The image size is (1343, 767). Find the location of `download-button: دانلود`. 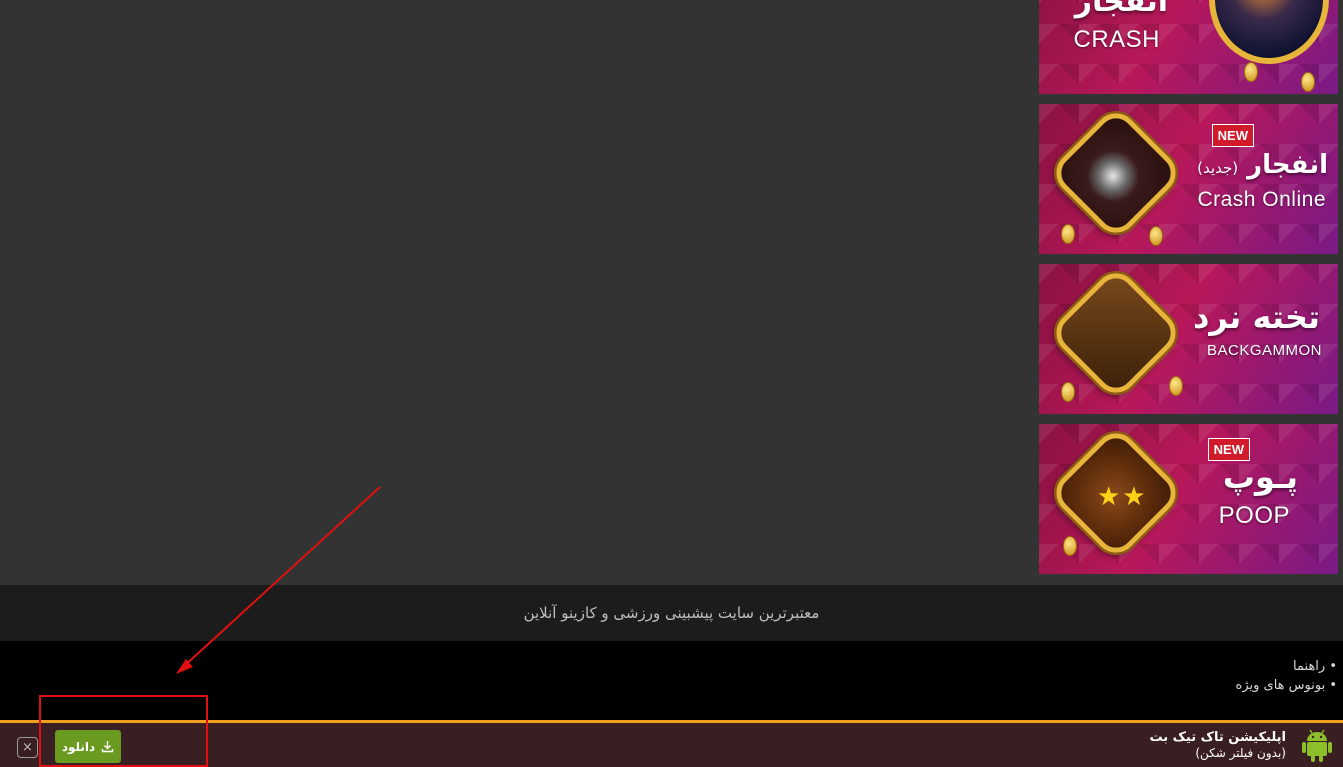

download-button: دانلود is located at coordinates (88, 746).